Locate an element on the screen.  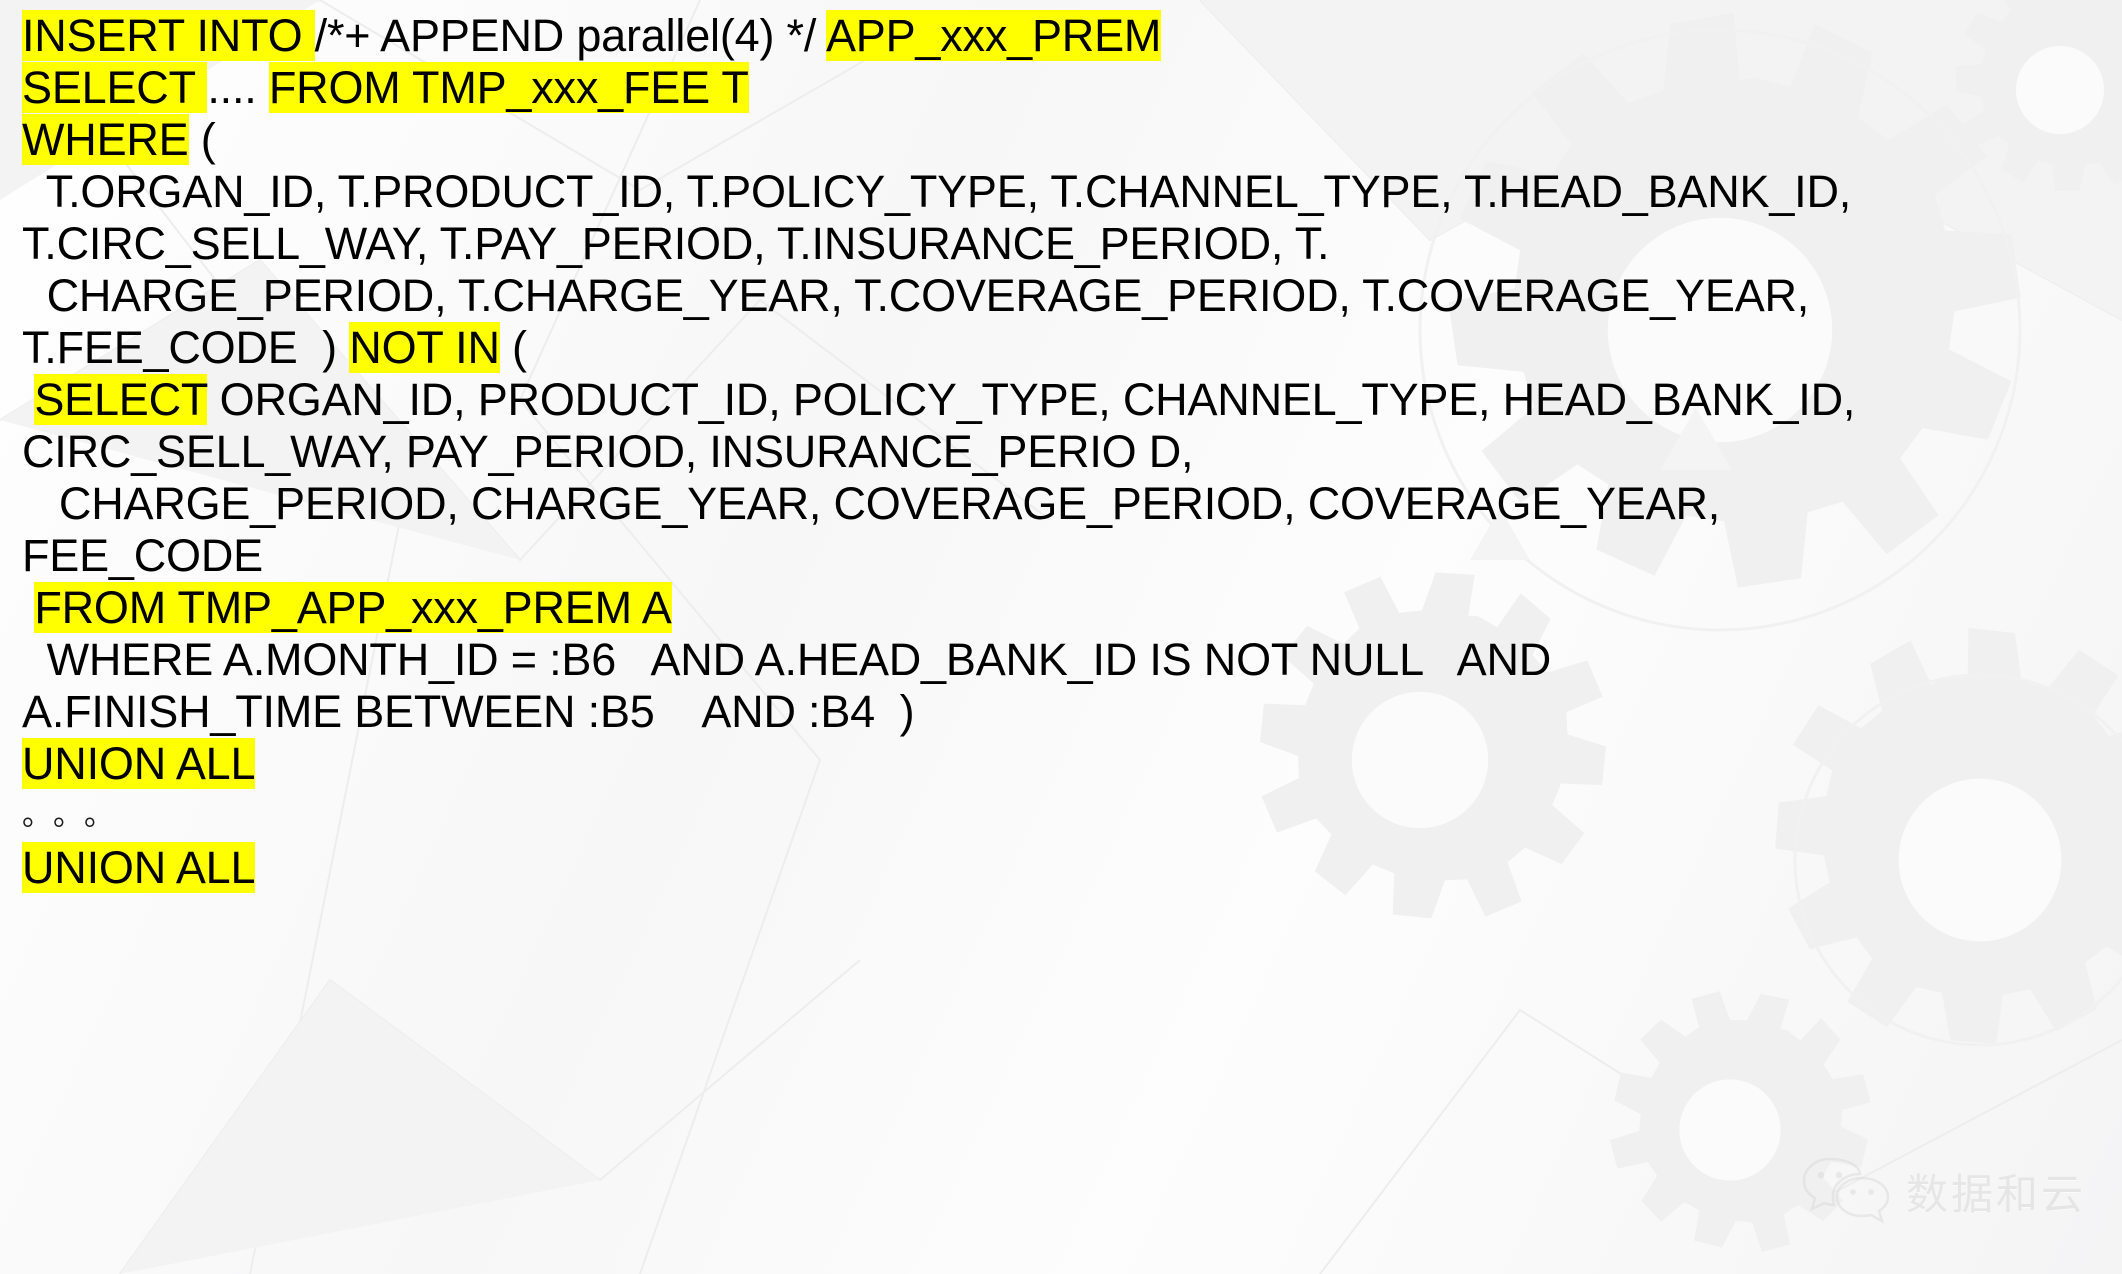
code-line: A.FINISH_TIME BETWEEN :B5 AND :B4 ) is located at coordinates (1072, 712).